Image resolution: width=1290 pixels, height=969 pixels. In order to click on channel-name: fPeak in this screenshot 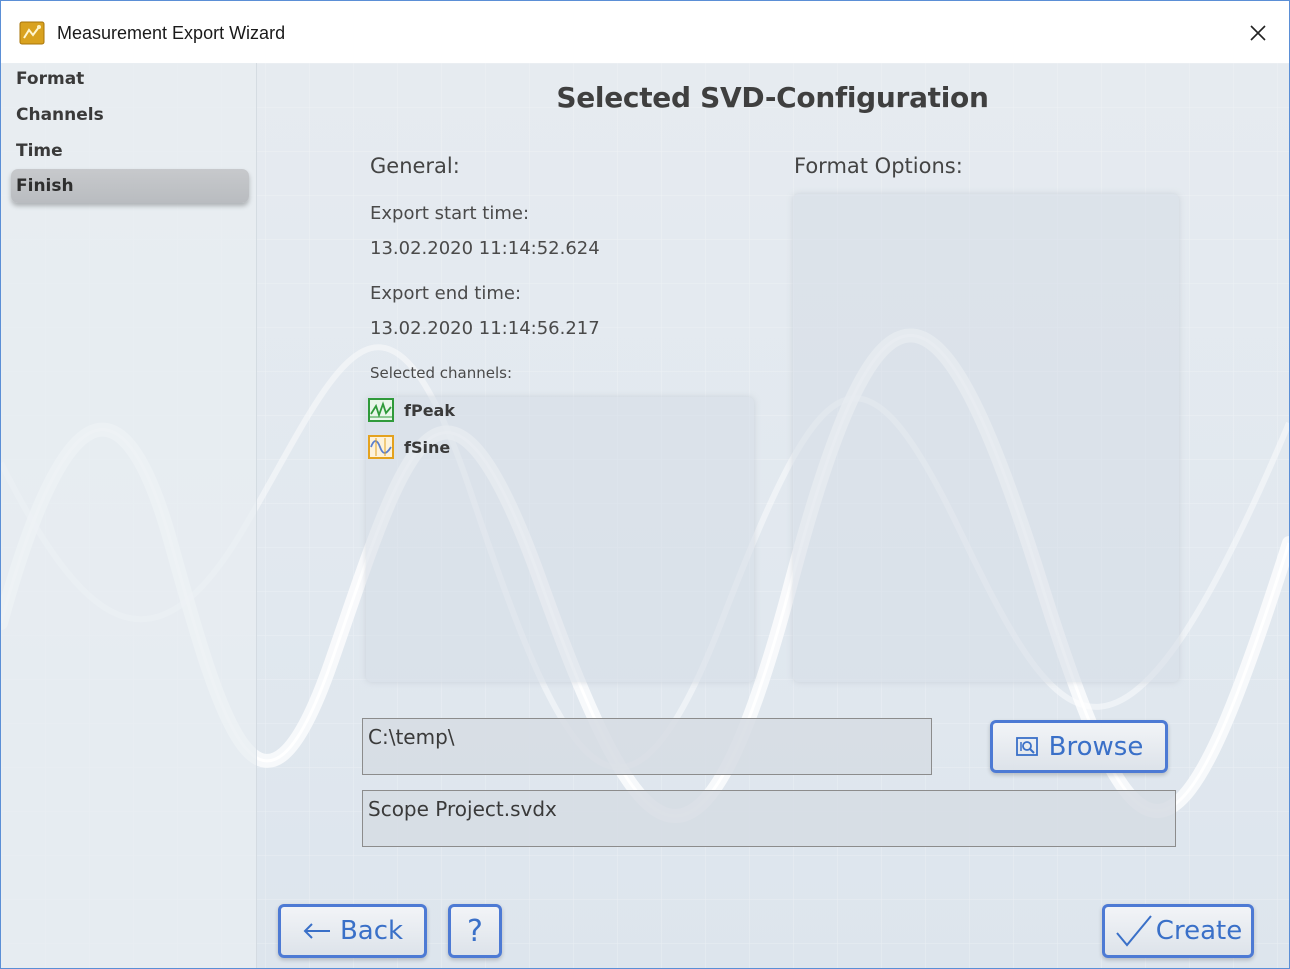, I will do `click(429, 410)`.